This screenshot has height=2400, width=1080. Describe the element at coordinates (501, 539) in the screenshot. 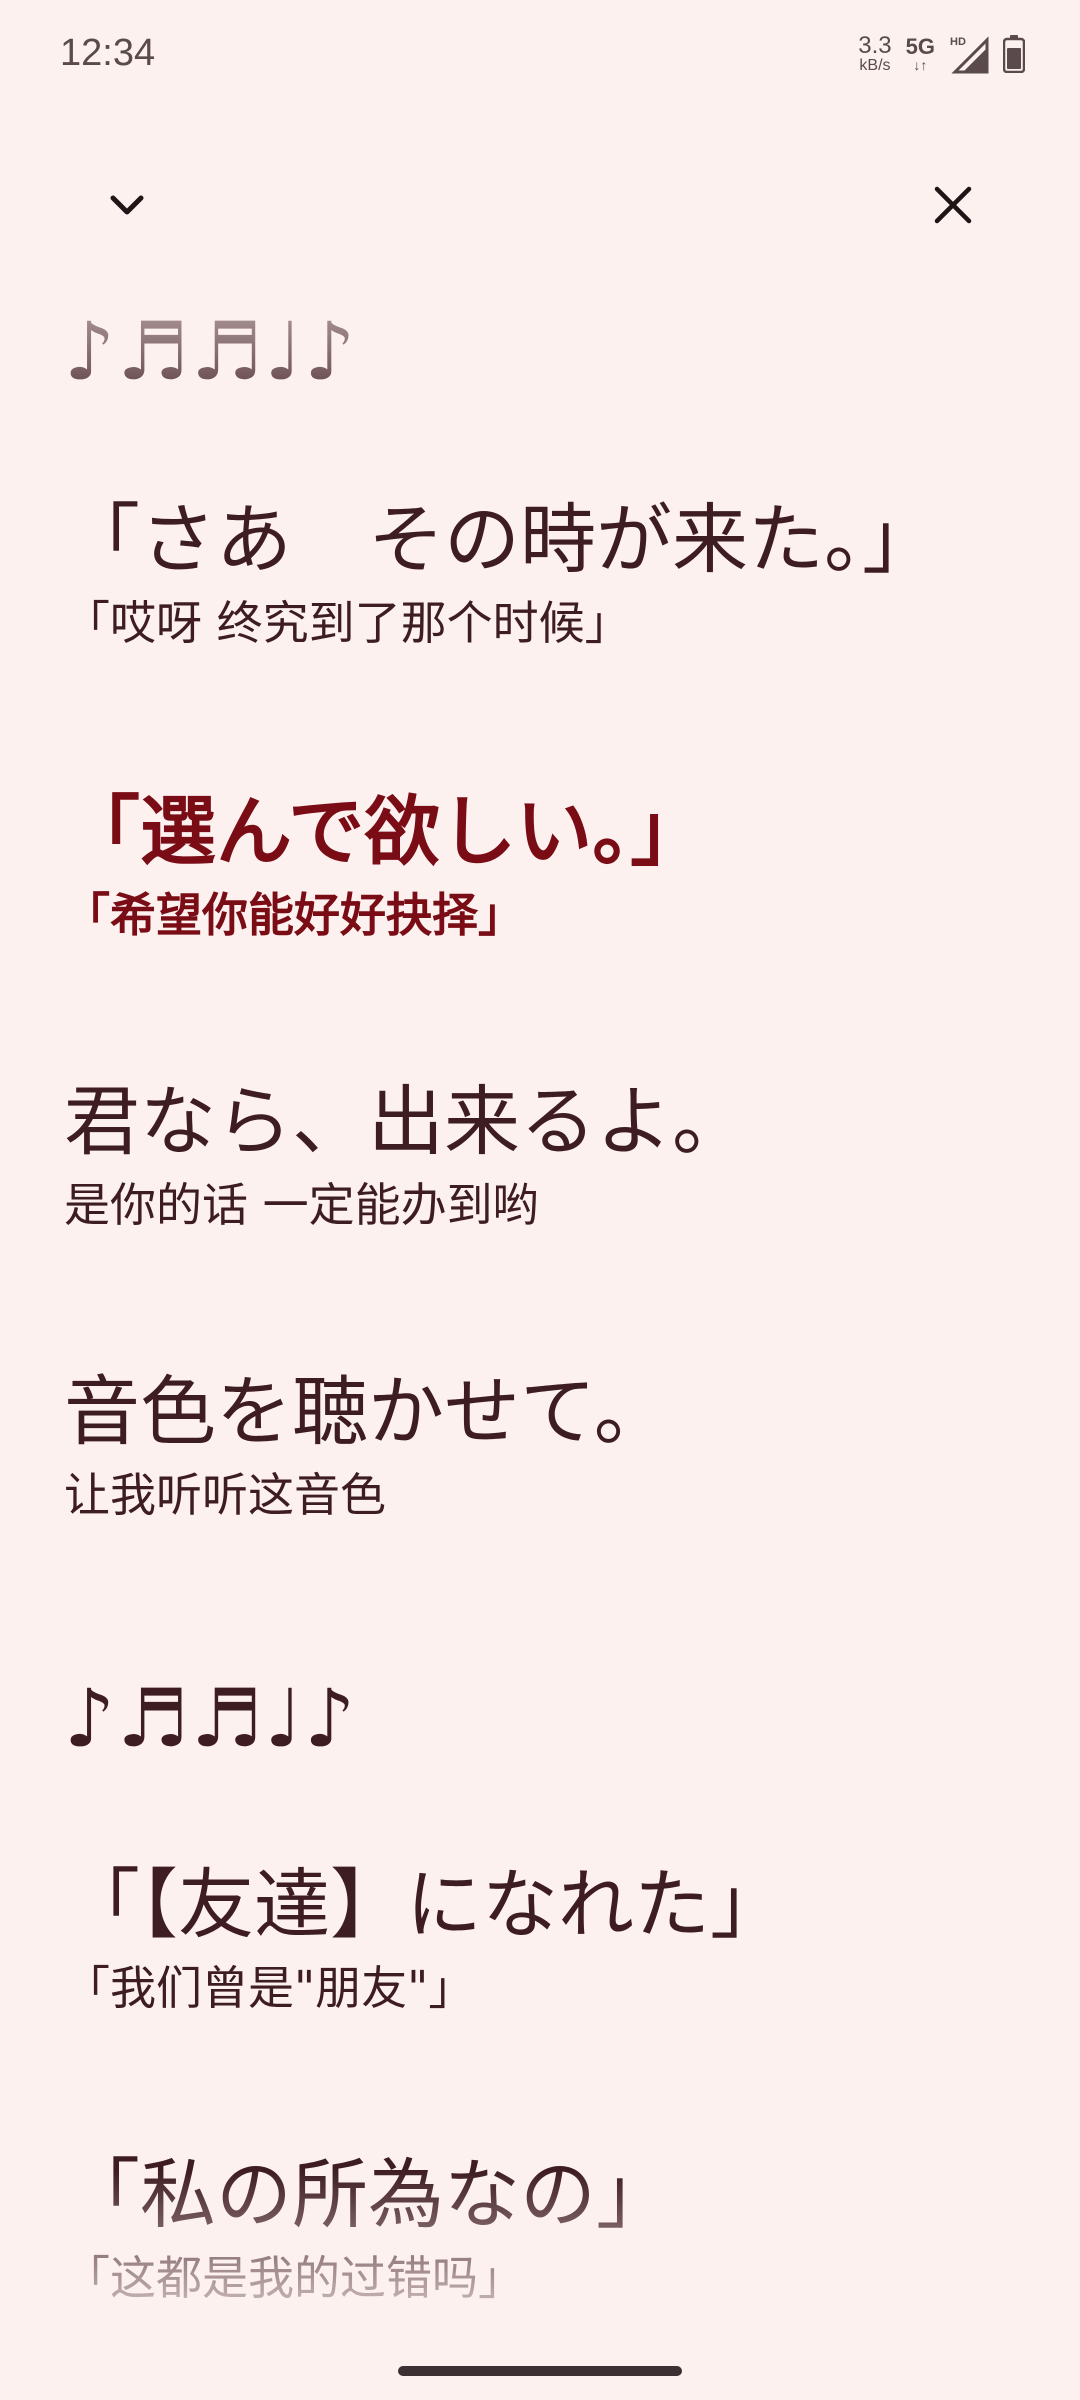

I see `lyric-original: 「さあ その時が来た。」` at that location.